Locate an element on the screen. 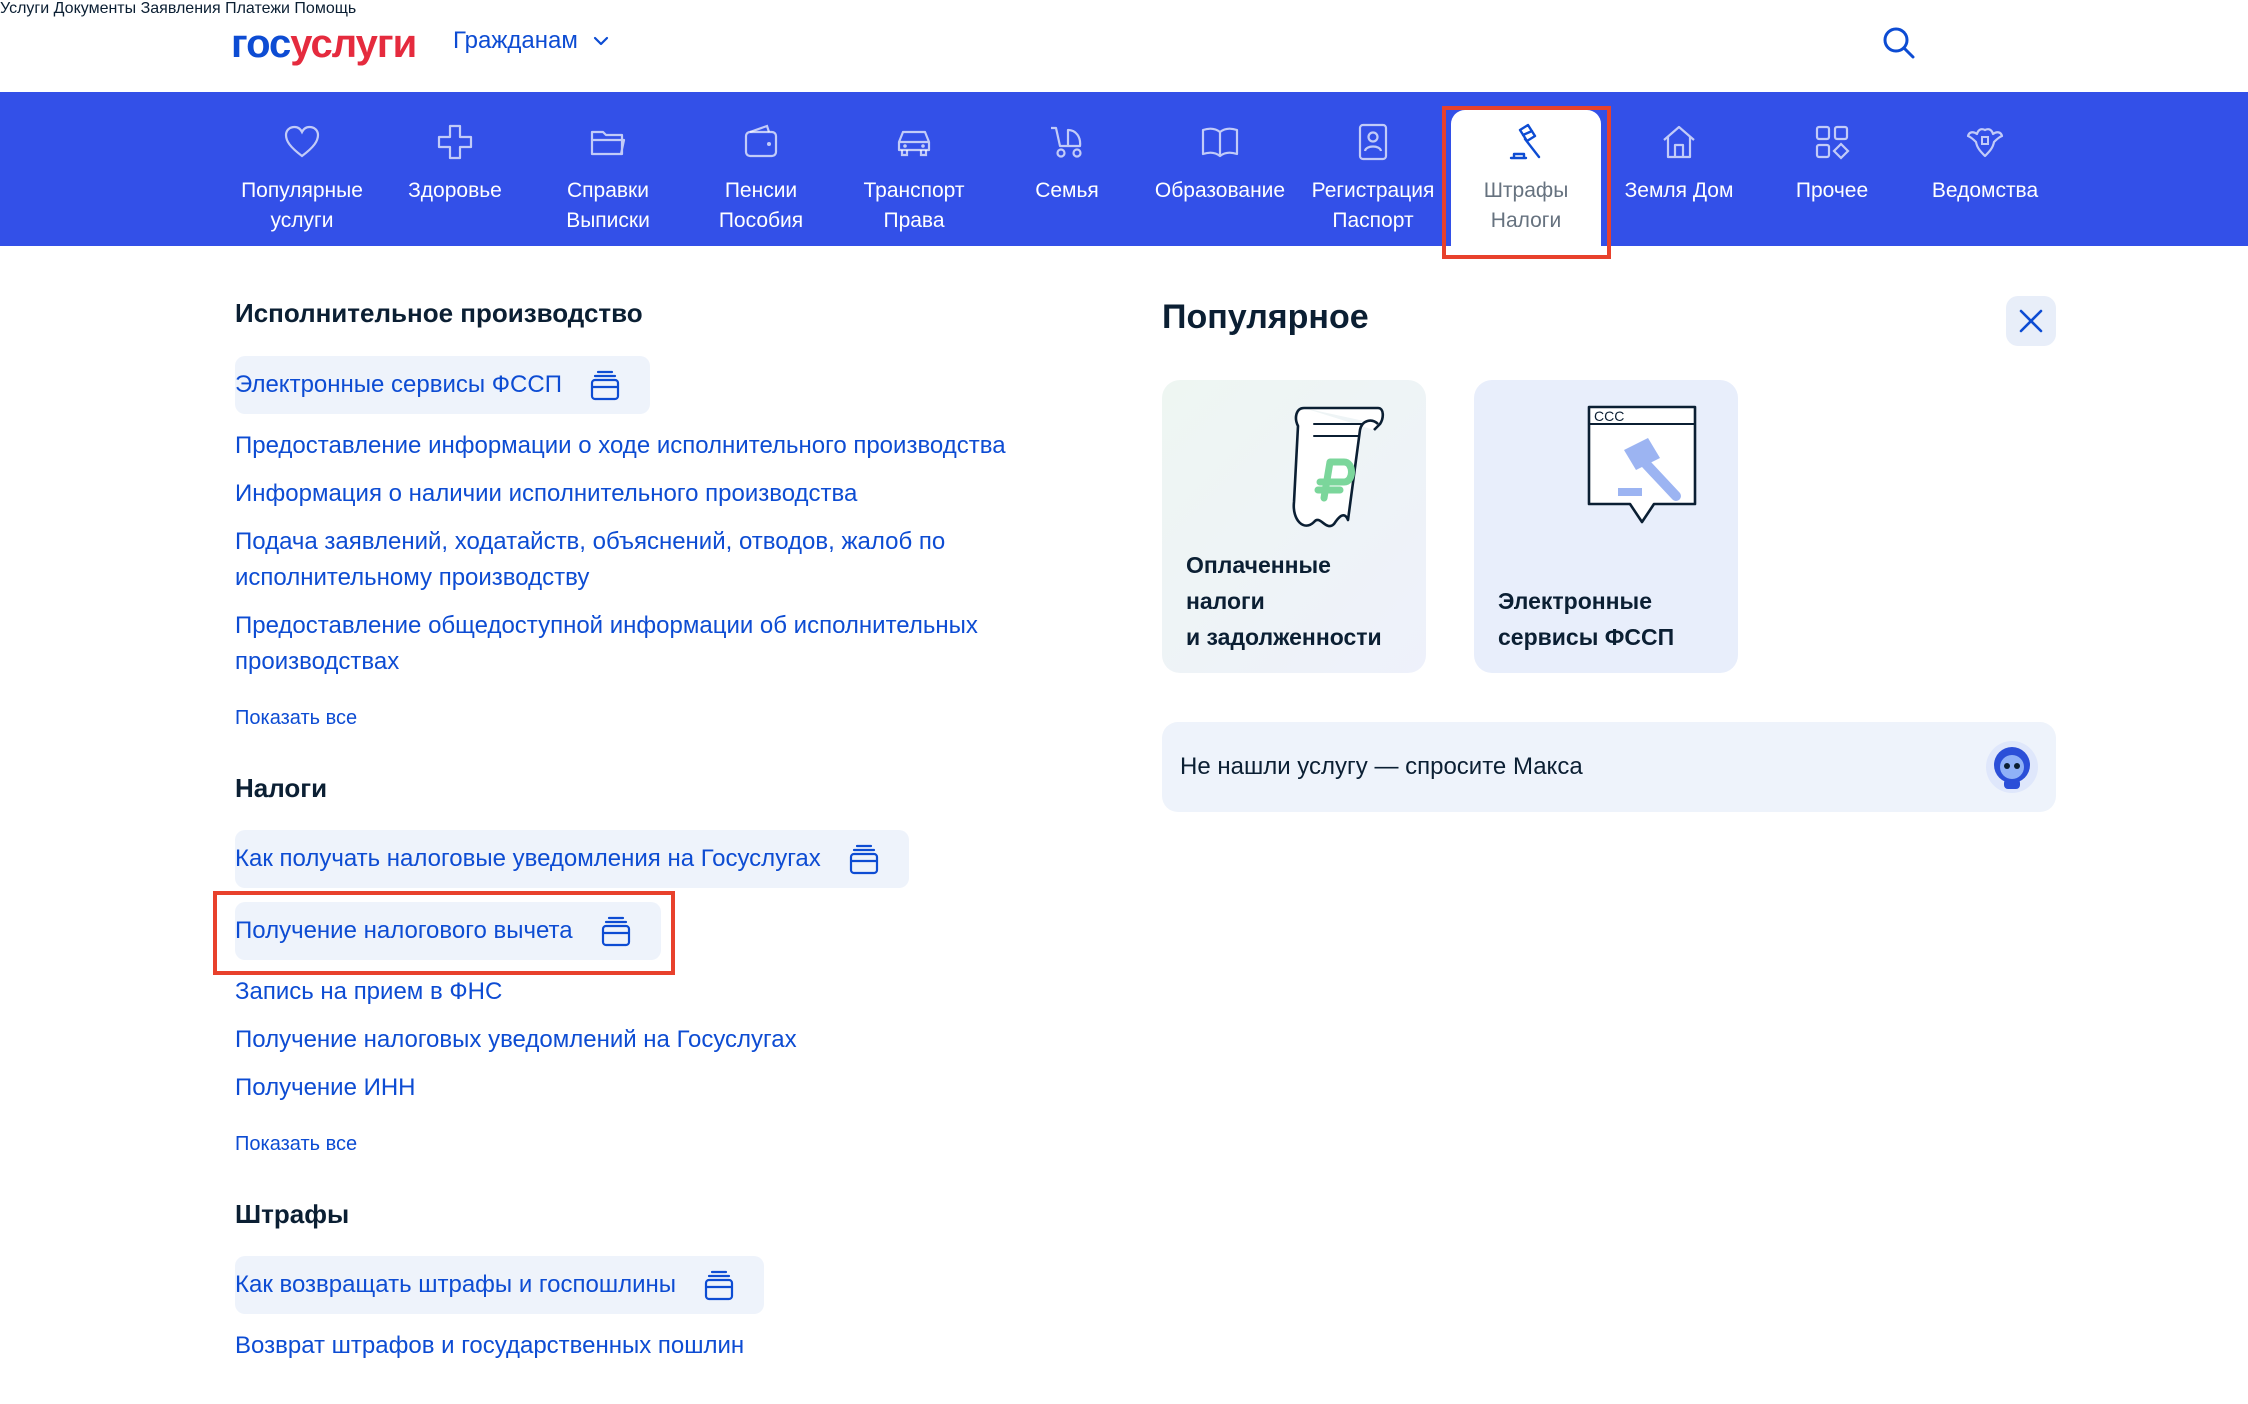  receipt-ruble-icon is located at coordinates (1338, 467).